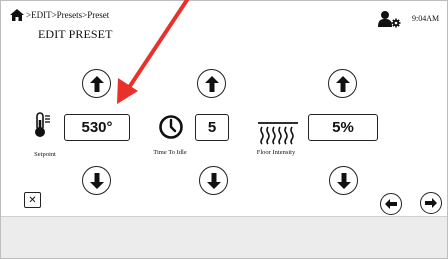  Describe the element at coordinates (153, 52) in the screenshot. I see `annotation-arrow` at that location.